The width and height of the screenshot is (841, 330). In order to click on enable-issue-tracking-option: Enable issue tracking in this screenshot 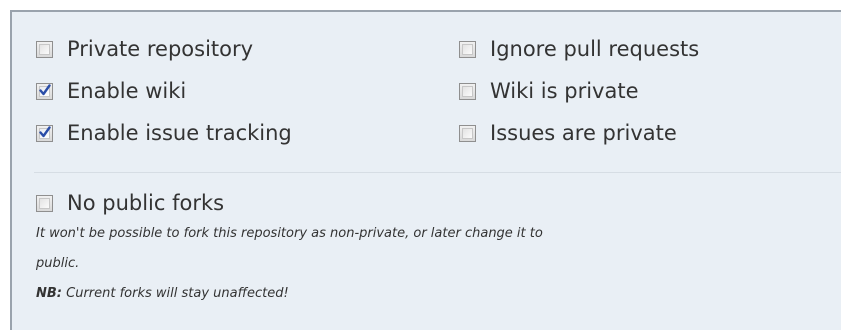, I will do `click(164, 133)`.